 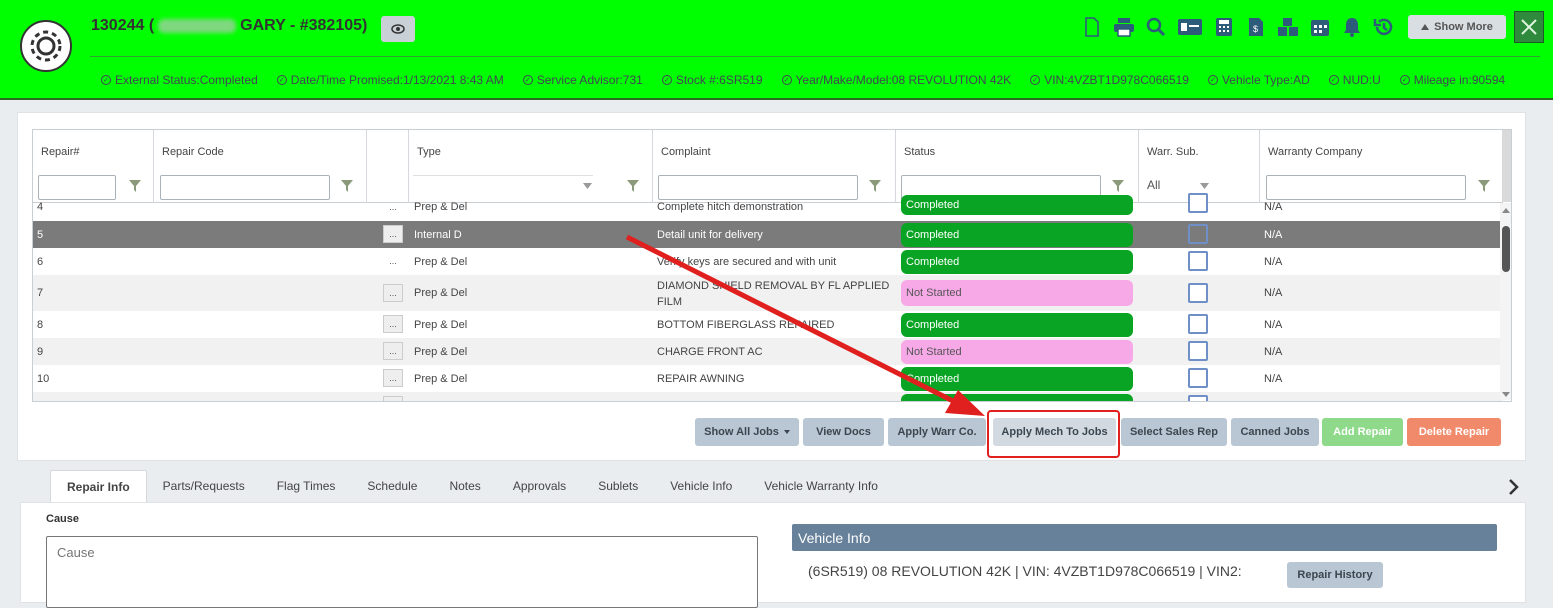 What do you see at coordinates (1381, 166) in the screenshot?
I see `col-warranty-company: Warranty Company` at bounding box center [1381, 166].